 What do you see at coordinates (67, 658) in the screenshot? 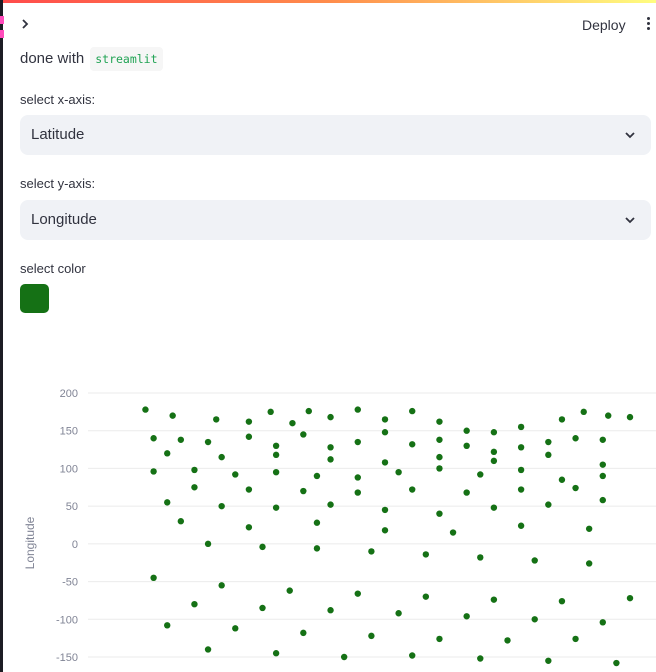
I see `y-tick-label: -150` at bounding box center [67, 658].